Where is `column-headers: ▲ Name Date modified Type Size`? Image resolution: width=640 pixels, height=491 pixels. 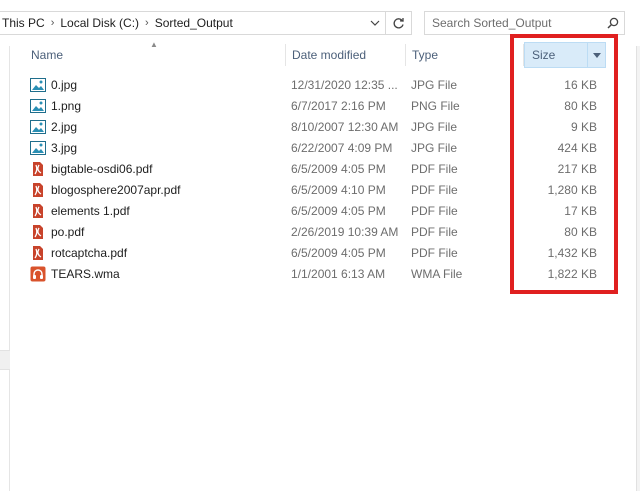 column-headers: ▲ Name Date modified Type Size is located at coordinates (319, 54).